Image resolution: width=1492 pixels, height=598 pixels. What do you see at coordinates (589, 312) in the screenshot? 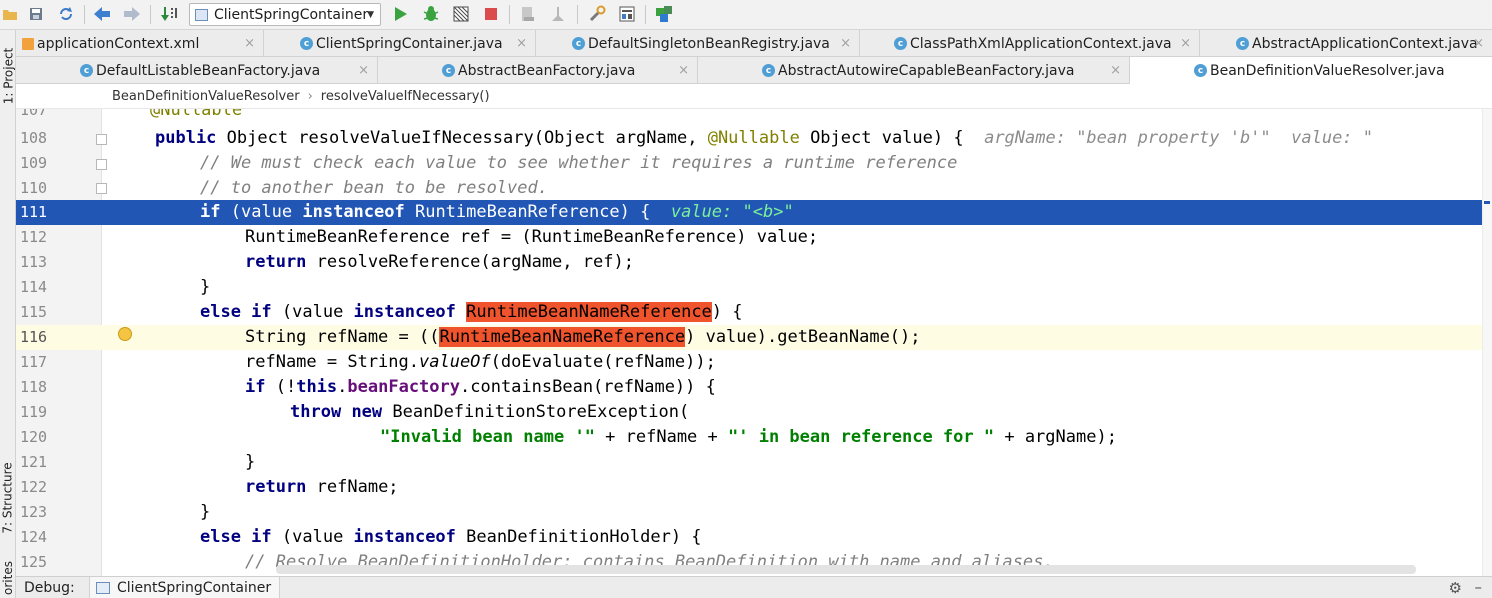
I see `usage-highlight: RuntimeBeanNameReference` at bounding box center [589, 312].